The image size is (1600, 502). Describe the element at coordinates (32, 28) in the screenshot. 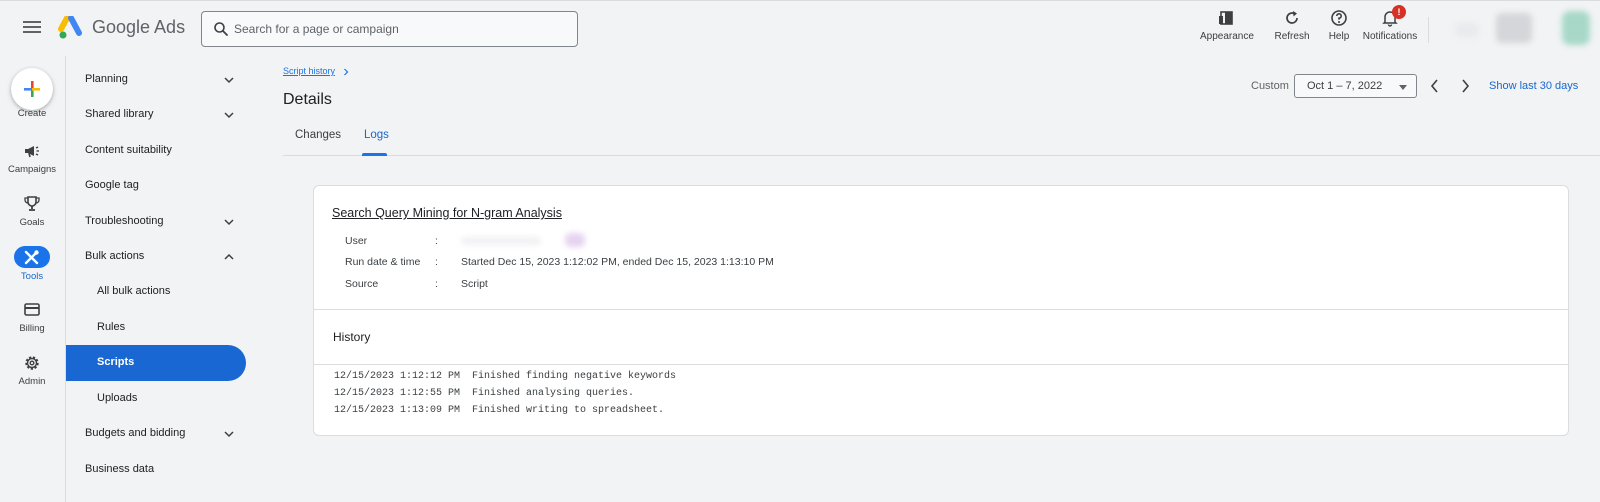

I see `hamburger-menu-icon` at that location.